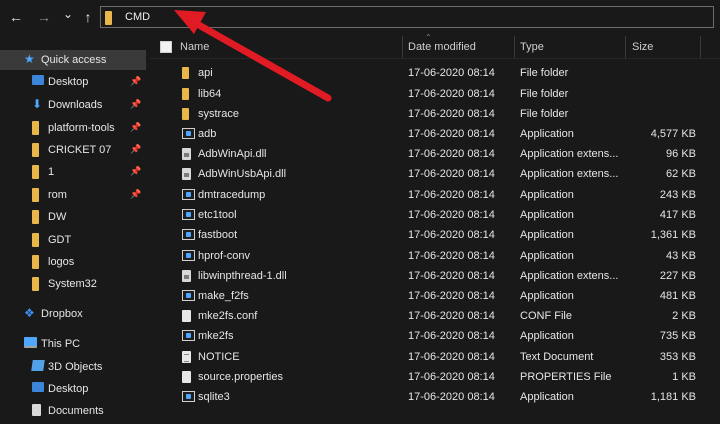  Describe the element at coordinates (232, 154) in the screenshot. I see `file-name: AdbWinApi.dll` at that location.